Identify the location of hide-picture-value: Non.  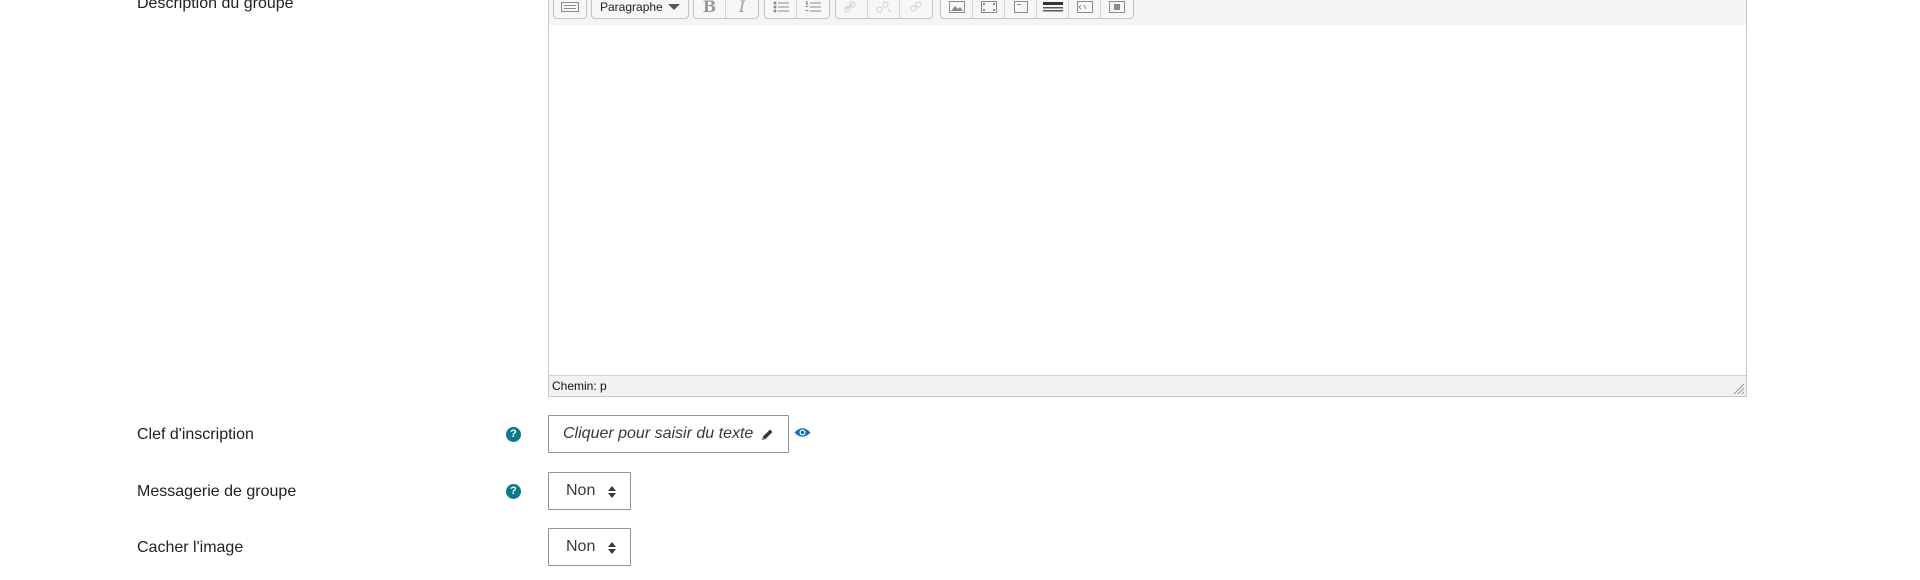
(581, 546).